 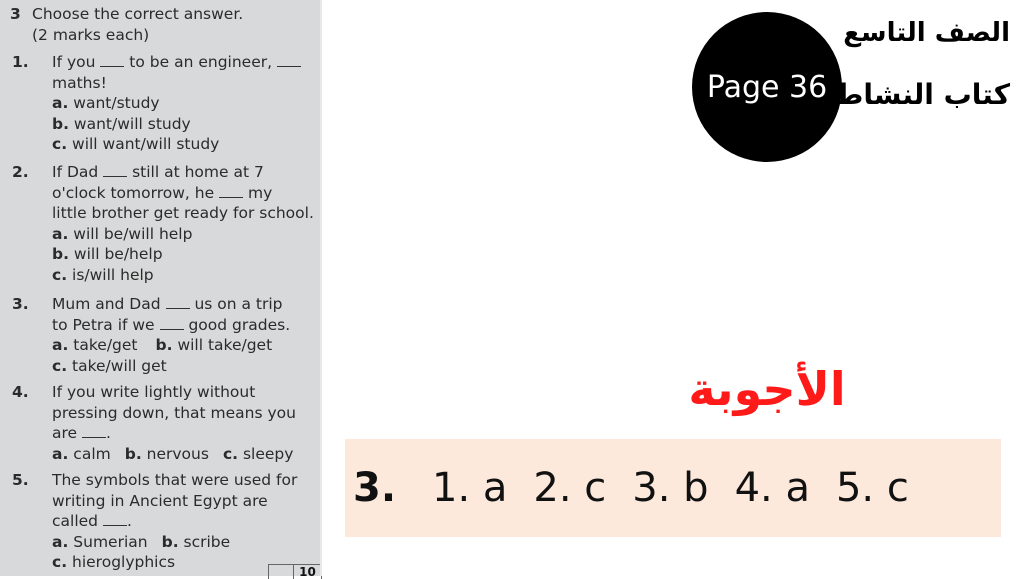 I want to click on answer-box: 3. 1. a 2. c 3. b 4. a 5. c, so click(x=673, y=488).